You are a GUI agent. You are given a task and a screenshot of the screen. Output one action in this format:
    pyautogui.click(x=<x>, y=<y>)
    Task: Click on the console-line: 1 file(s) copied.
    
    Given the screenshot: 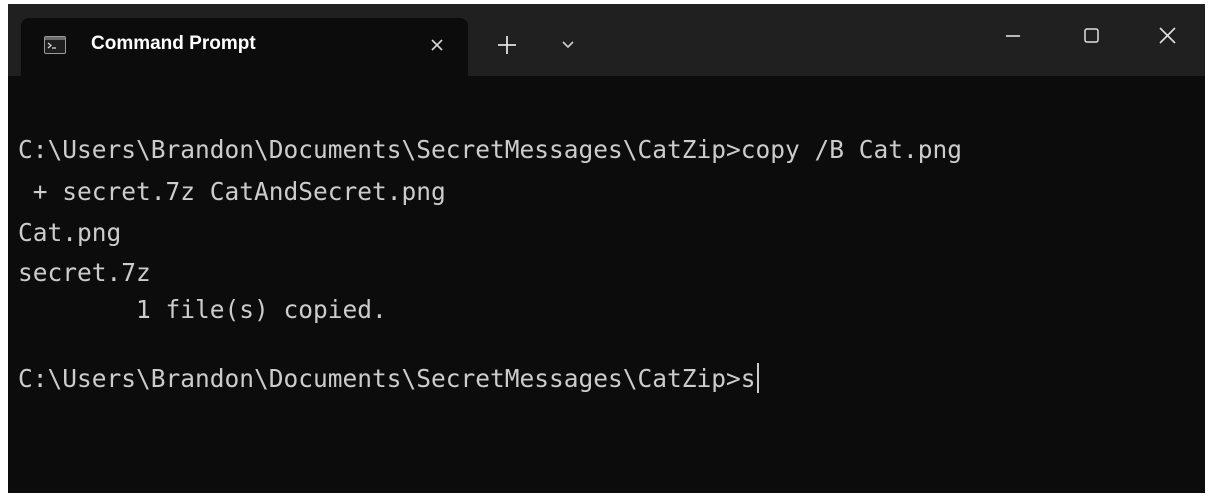 What is the action you would take?
    pyautogui.click(x=202, y=309)
    